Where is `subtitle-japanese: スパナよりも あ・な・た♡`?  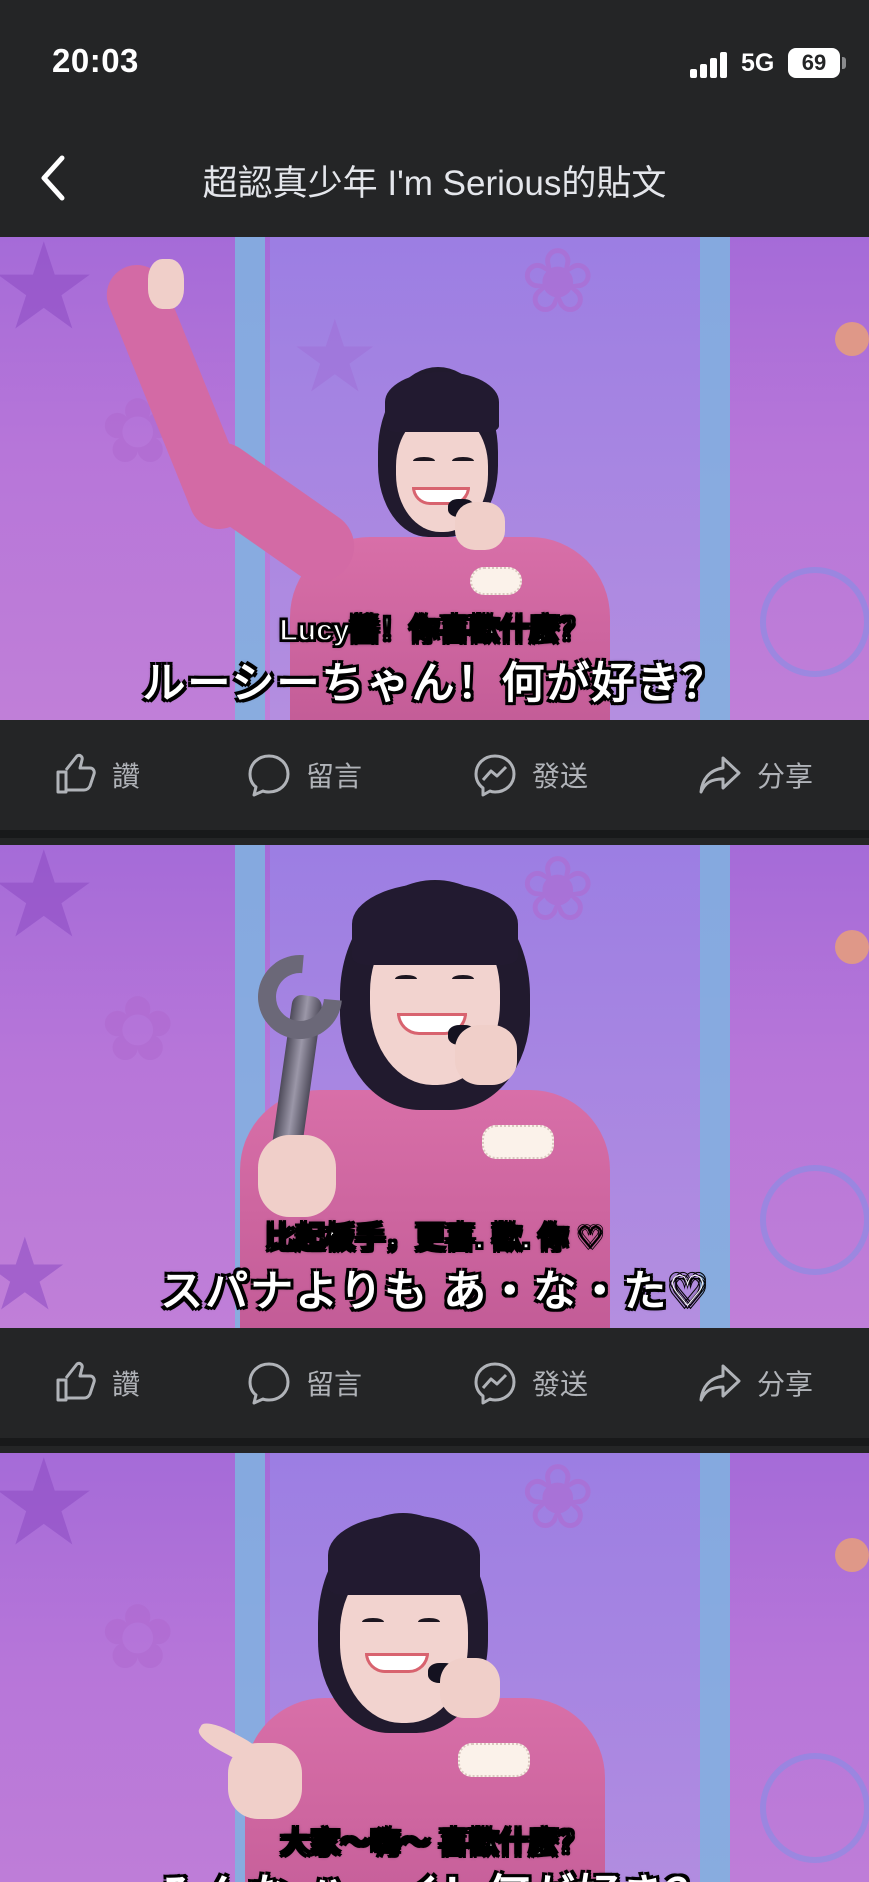
subtitle-japanese: スパナよりも あ・な・た♡ is located at coordinates (434, 1292).